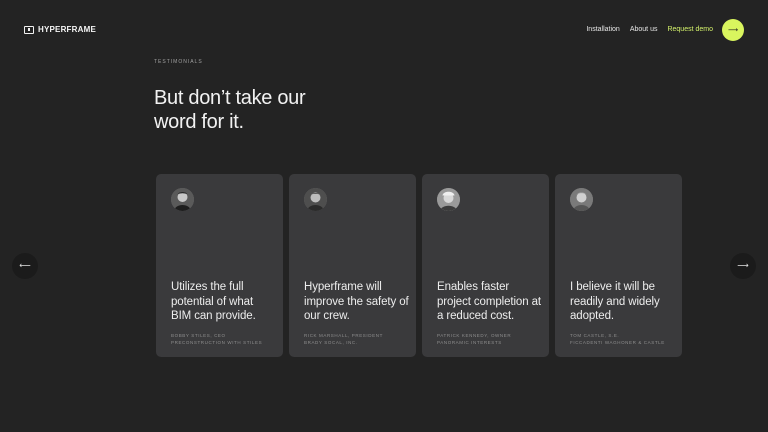 Image resolution: width=768 pixels, height=432 pixels. Describe the element at coordinates (230, 98) in the screenshot. I see `headline-line-1: But don’t take our` at that location.